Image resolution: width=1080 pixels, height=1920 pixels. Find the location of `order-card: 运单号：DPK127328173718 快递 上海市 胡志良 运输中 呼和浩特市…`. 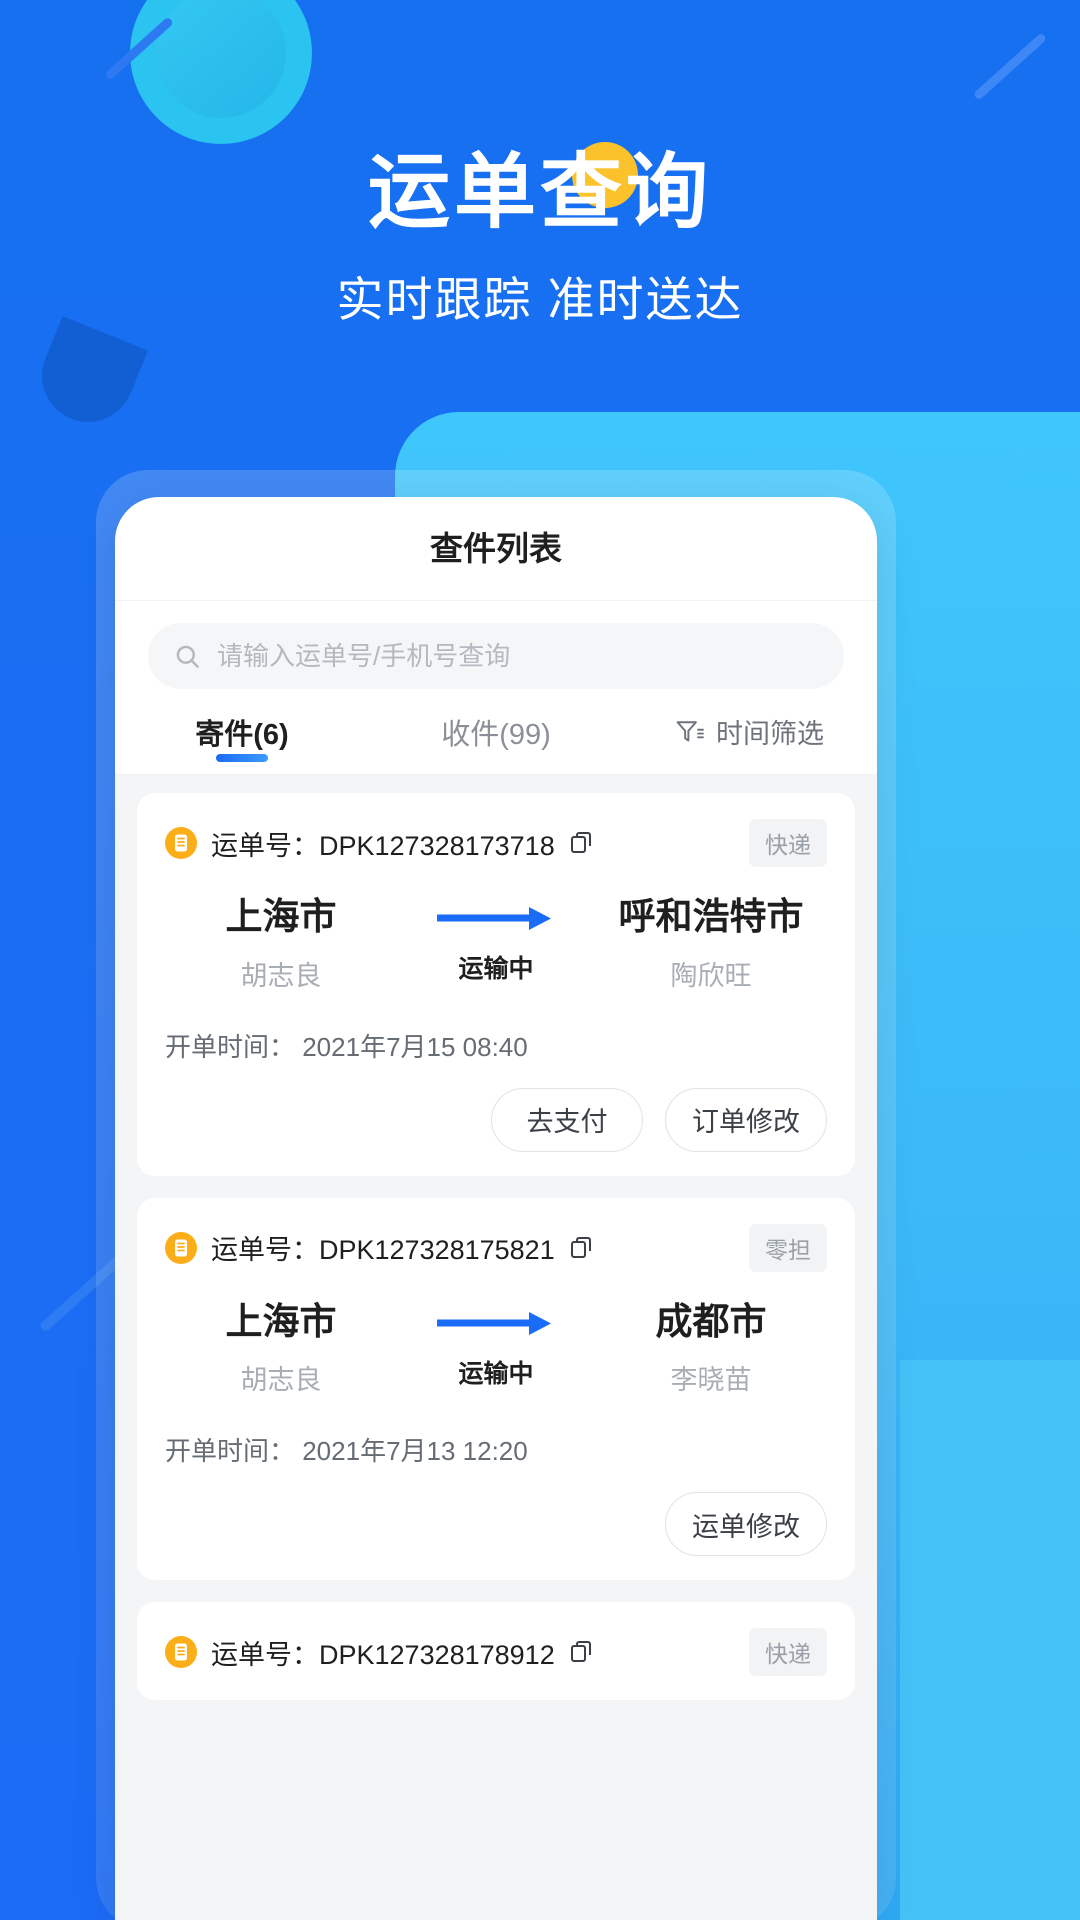

order-card: 运单号：DPK127328173718 快递 上海市 胡志良 运输中 呼和浩特市… is located at coordinates (496, 984).